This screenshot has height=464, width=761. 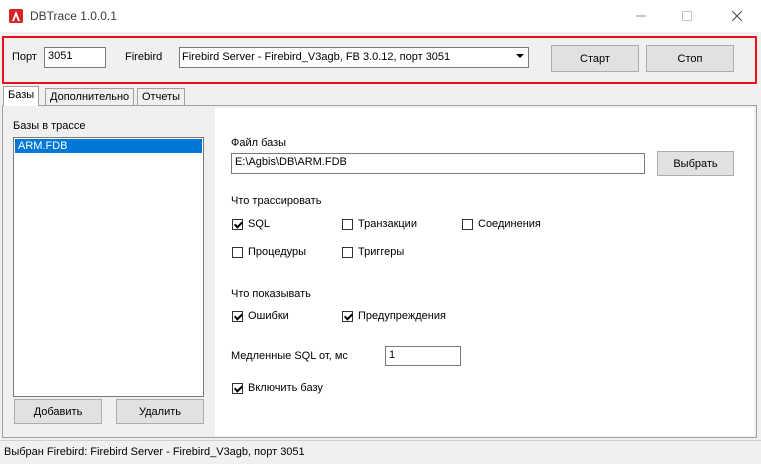 What do you see at coordinates (641, 16) in the screenshot?
I see `minimize-icon` at bounding box center [641, 16].